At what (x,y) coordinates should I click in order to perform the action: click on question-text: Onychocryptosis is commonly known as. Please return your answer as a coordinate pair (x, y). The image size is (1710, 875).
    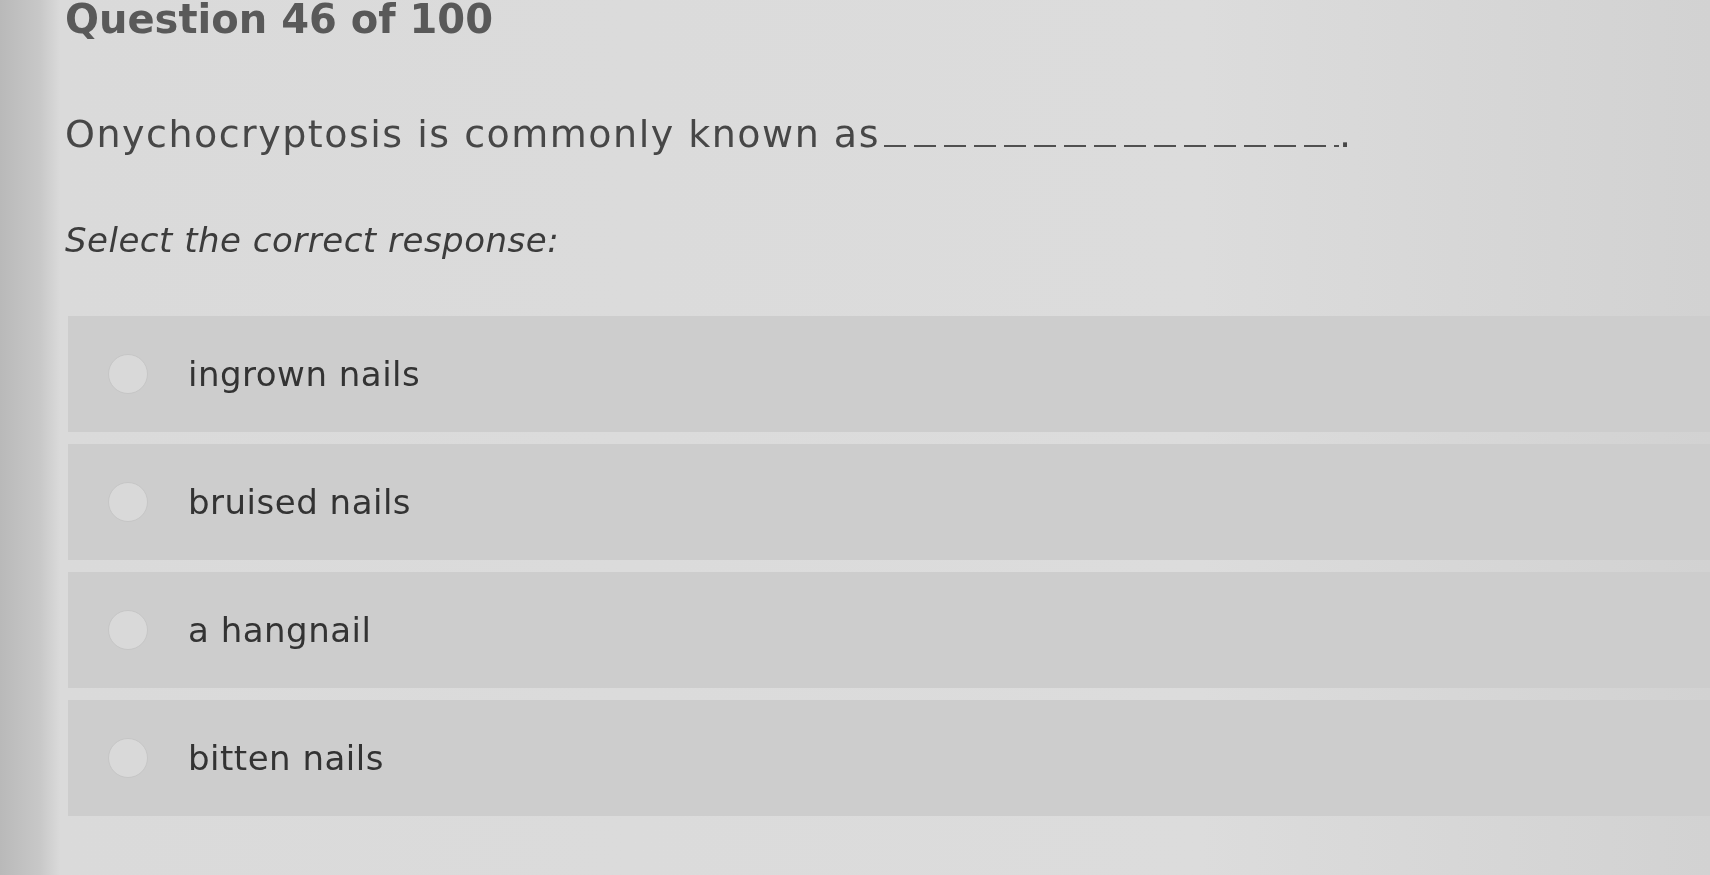
    Looking at the image, I should click on (472, 134).